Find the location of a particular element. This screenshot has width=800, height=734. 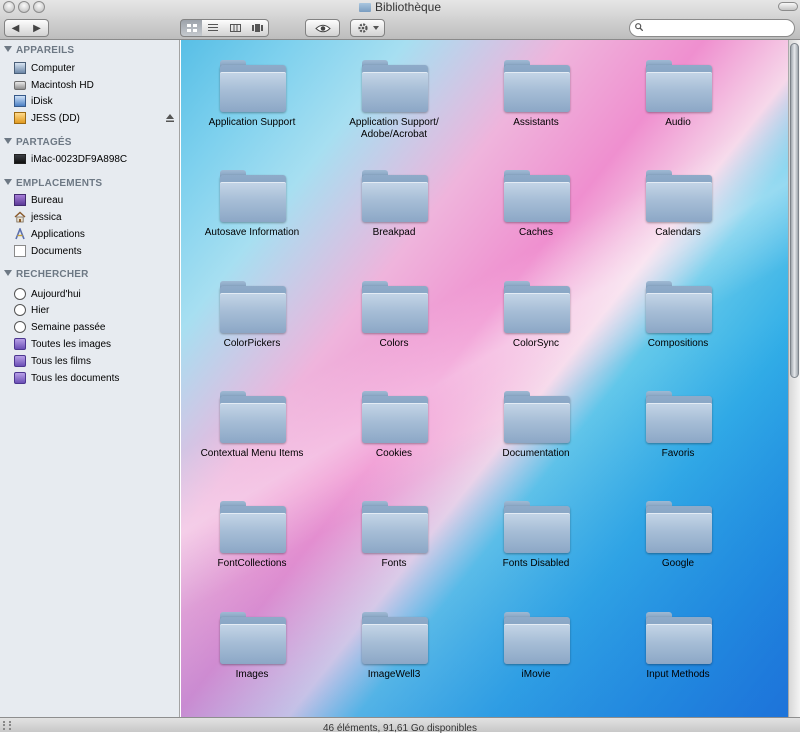

quick-look-button is located at coordinates (322, 28).